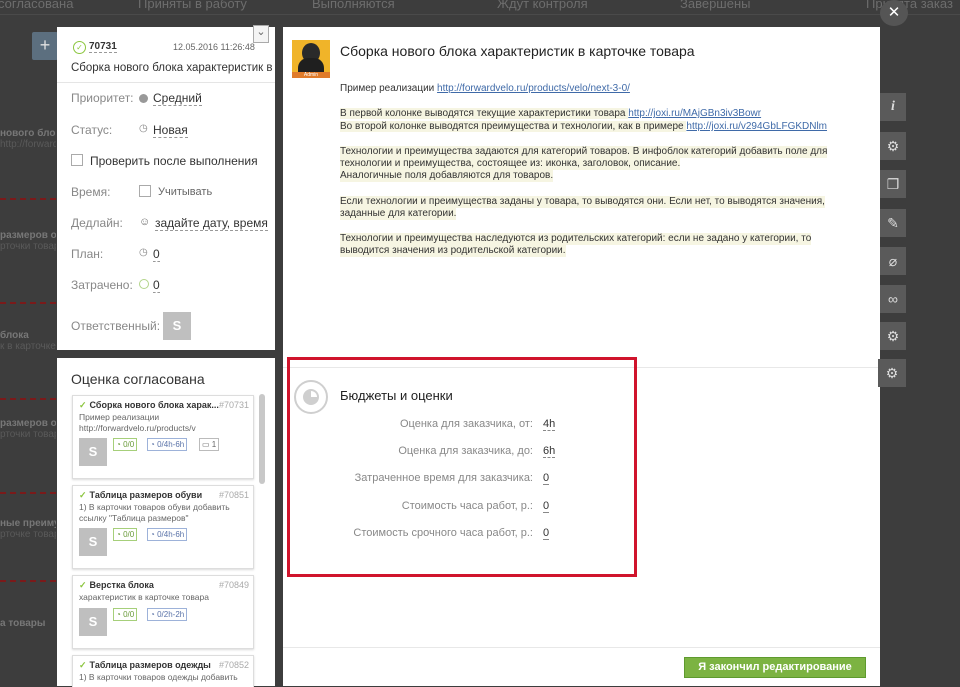 Image resolution: width=960 pixels, height=687 pixels. What do you see at coordinates (893, 107) in the screenshot?
I see `info-icon: i` at bounding box center [893, 107].